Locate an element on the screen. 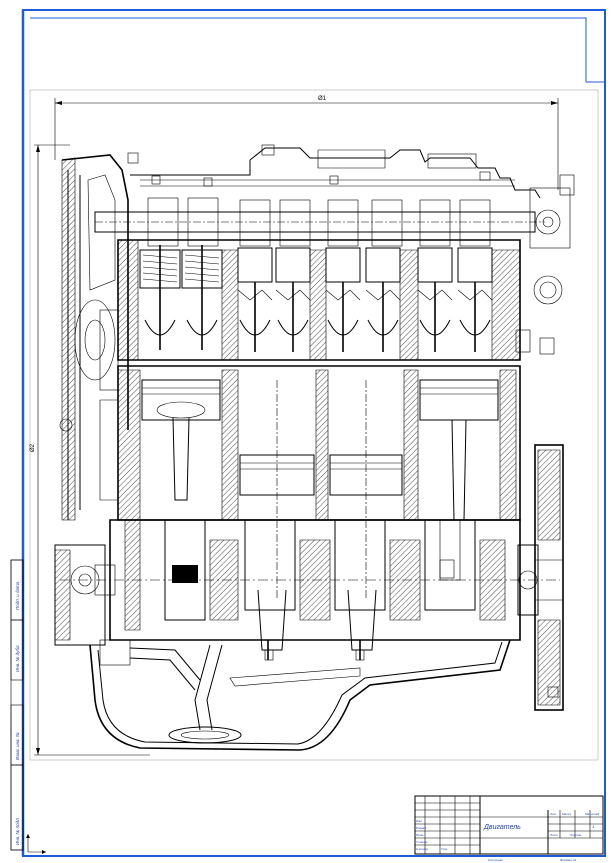 Image resolution: width=614 pixels, height=863 pixels. cylinder-3-valves is located at coordinates (363, 299).